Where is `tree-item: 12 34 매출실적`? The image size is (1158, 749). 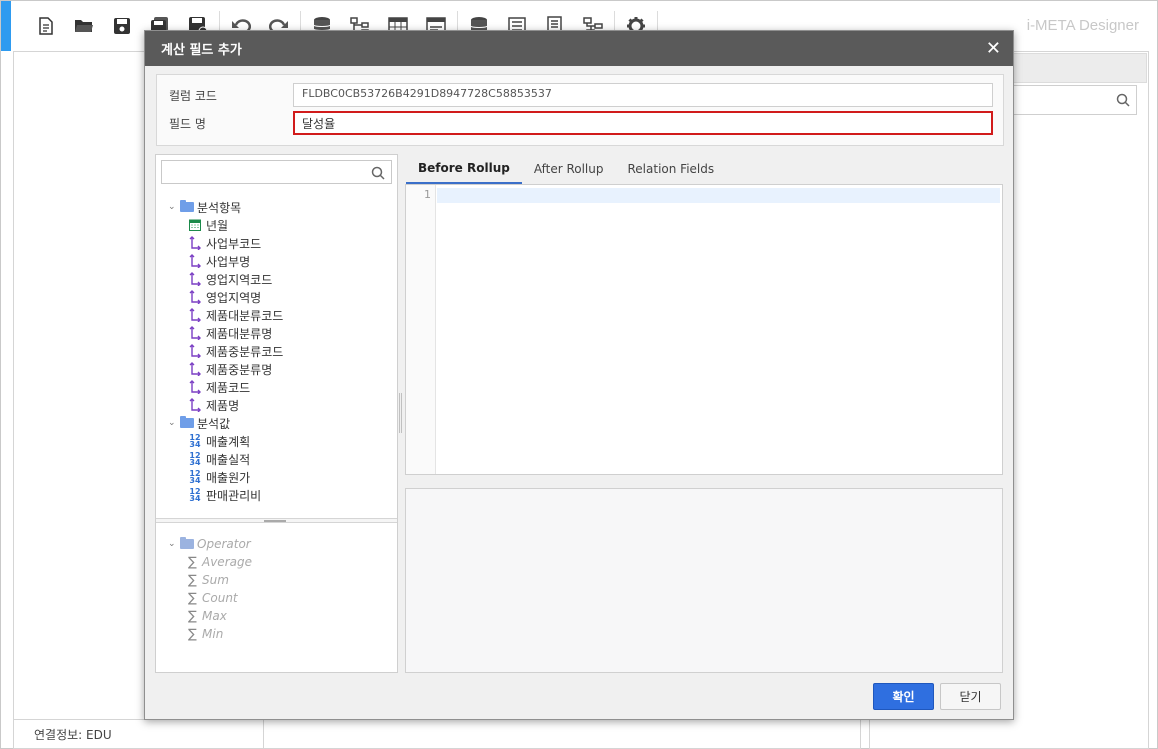 tree-item: 12 34 매출실적 is located at coordinates (278, 459).